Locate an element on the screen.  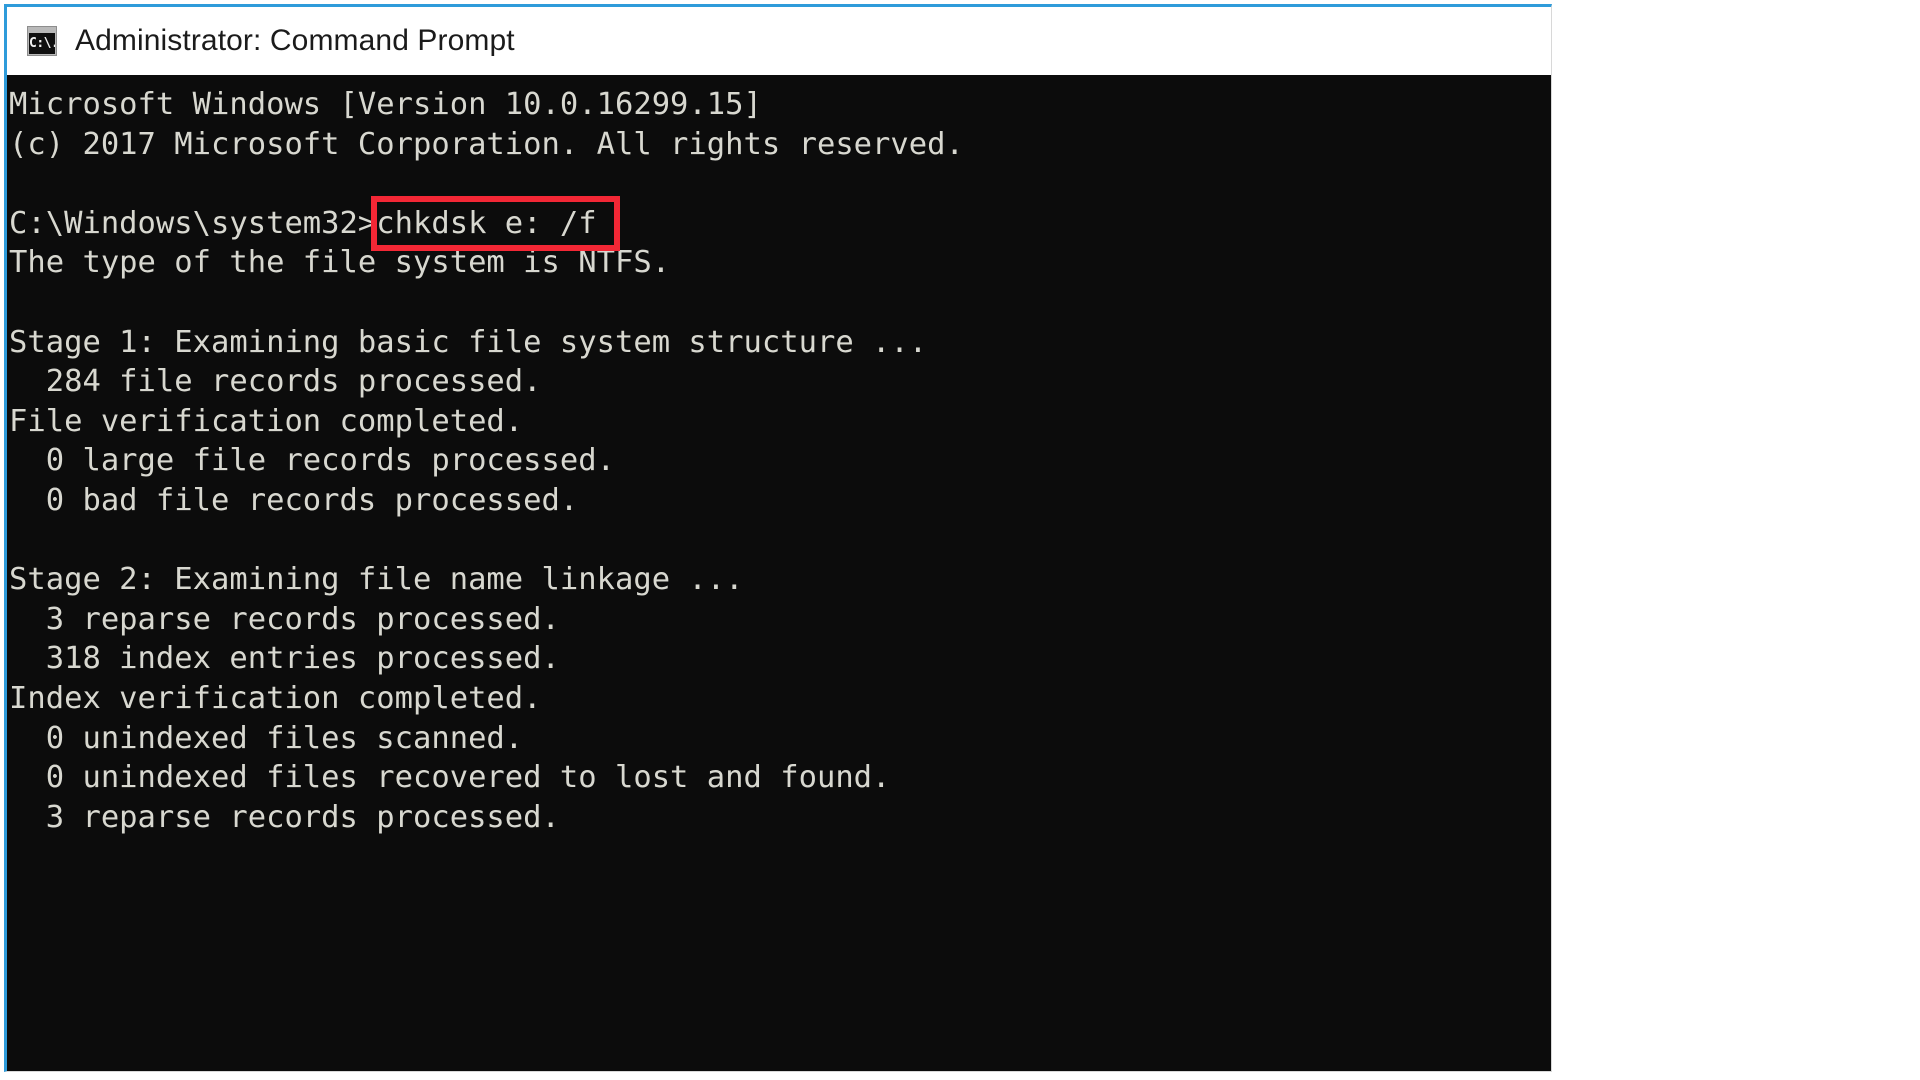
console-line: File verification completed. is located at coordinates (266, 421).